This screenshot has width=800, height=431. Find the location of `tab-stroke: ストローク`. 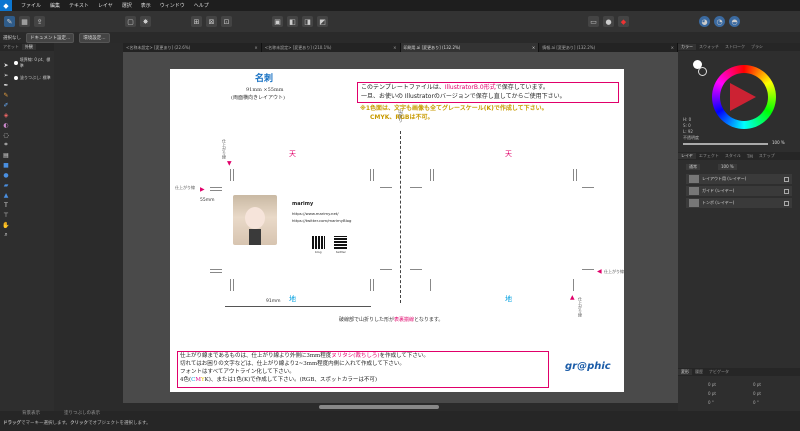

tab-stroke: ストローク is located at coordinates (735, 47).